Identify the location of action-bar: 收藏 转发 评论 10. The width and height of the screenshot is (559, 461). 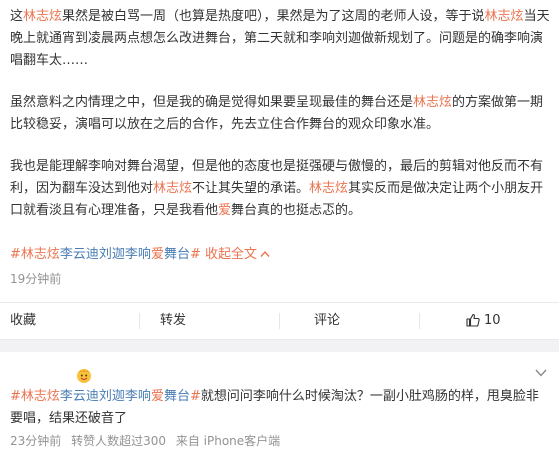
(279, 321).